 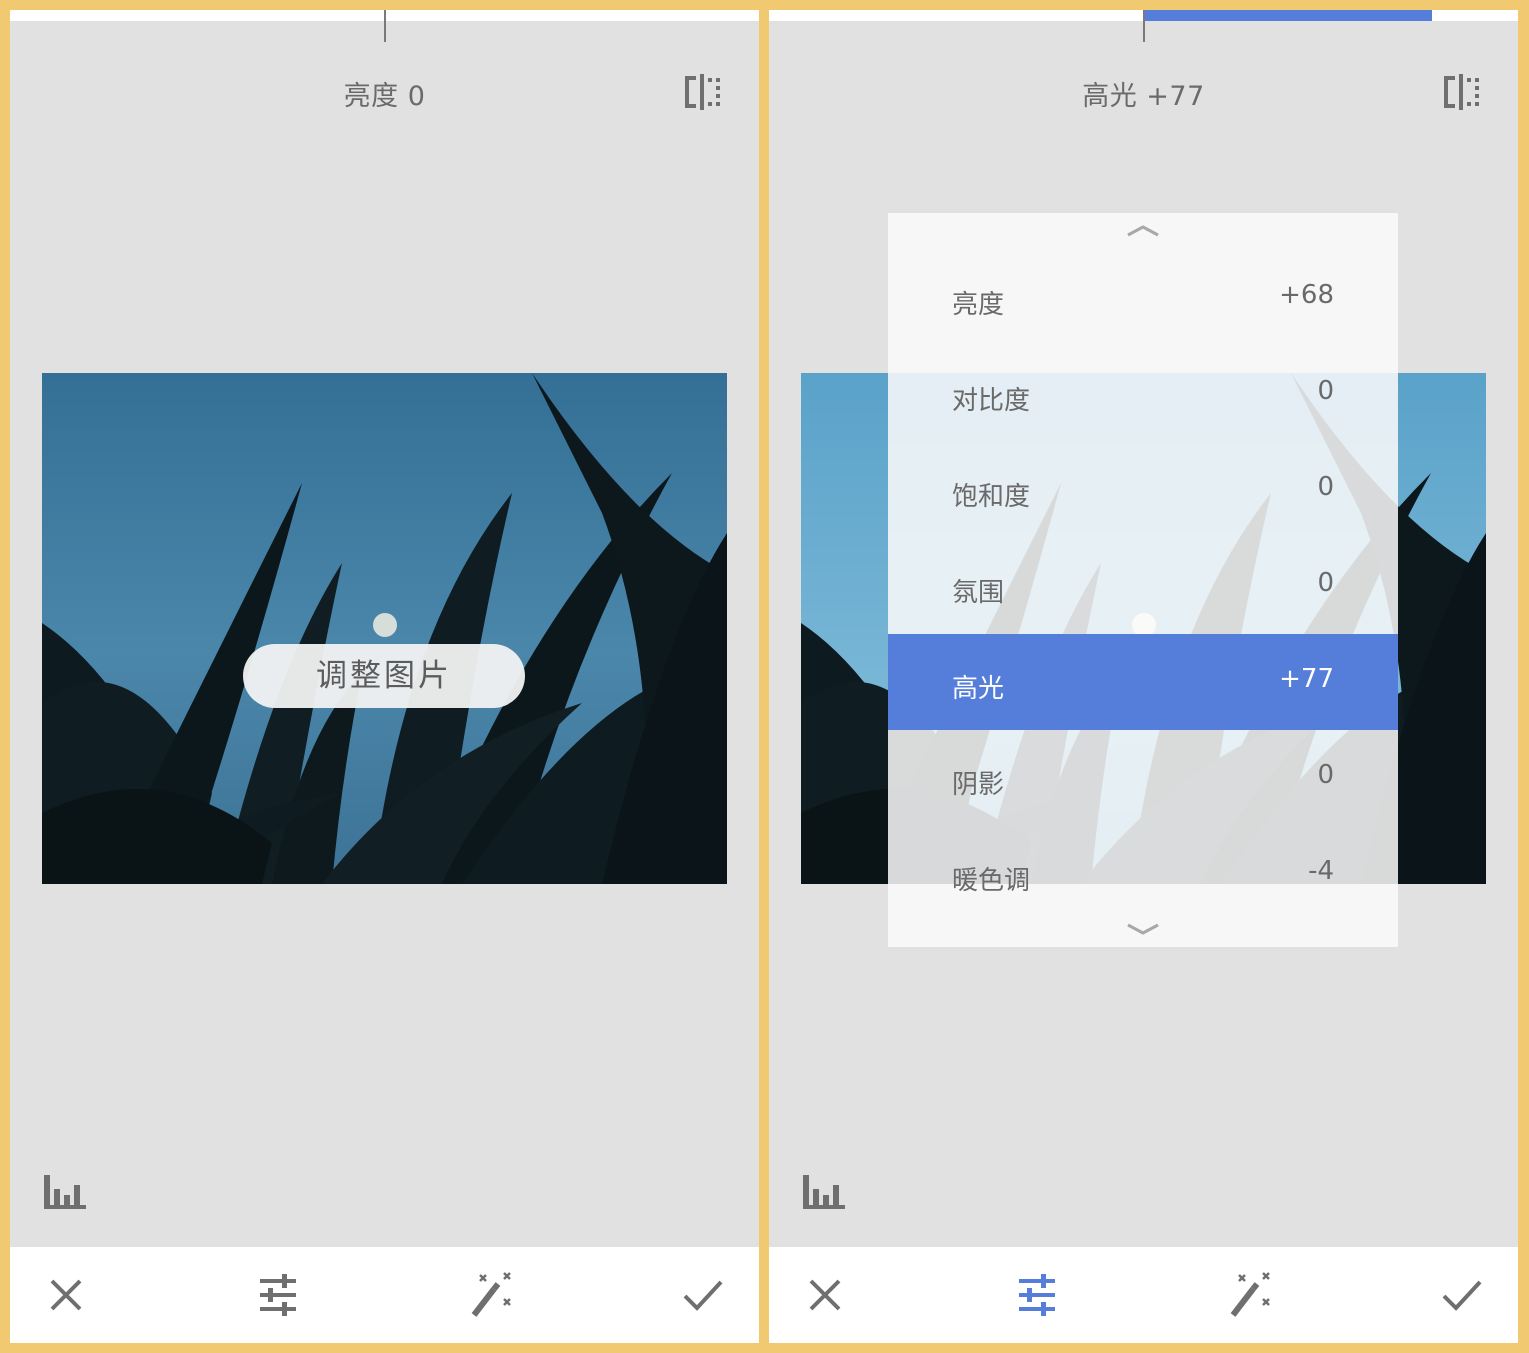 I want to click on adjust-photo-hint: 调整图片, so click(x=384, y=676).